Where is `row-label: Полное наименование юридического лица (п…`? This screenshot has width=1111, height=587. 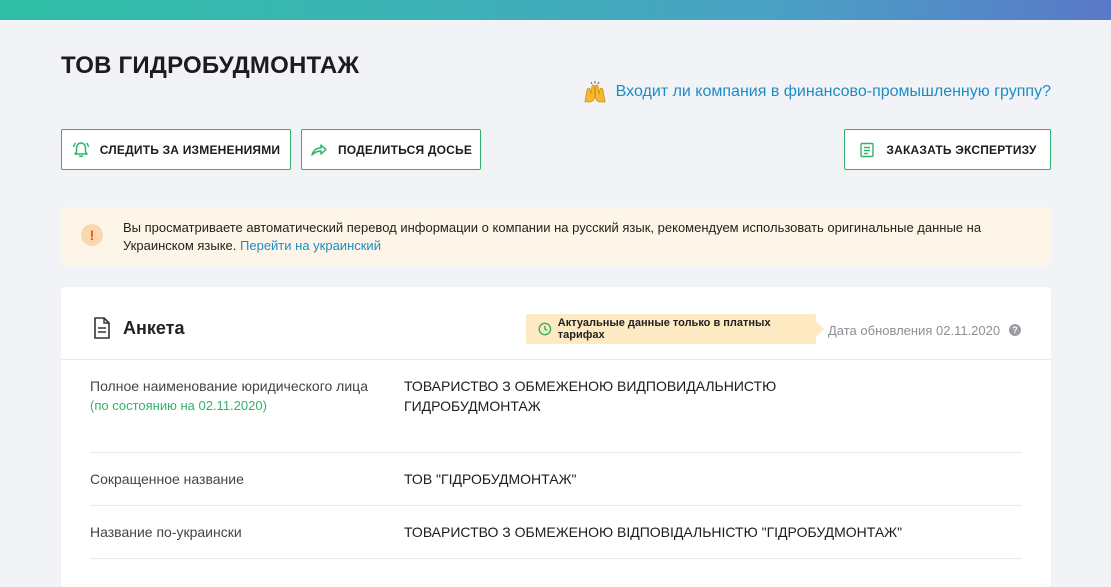 row-label: Полное наименование юридического лица (п… is located at coordinates (230, 396).